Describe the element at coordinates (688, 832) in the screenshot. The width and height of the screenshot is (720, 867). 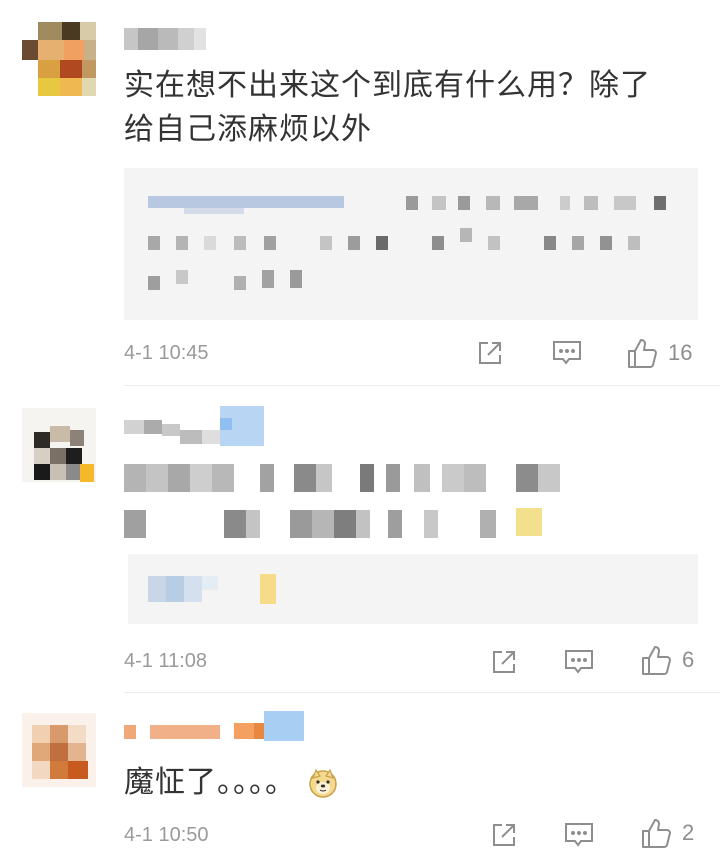
I see `like-count: 2` at that location.